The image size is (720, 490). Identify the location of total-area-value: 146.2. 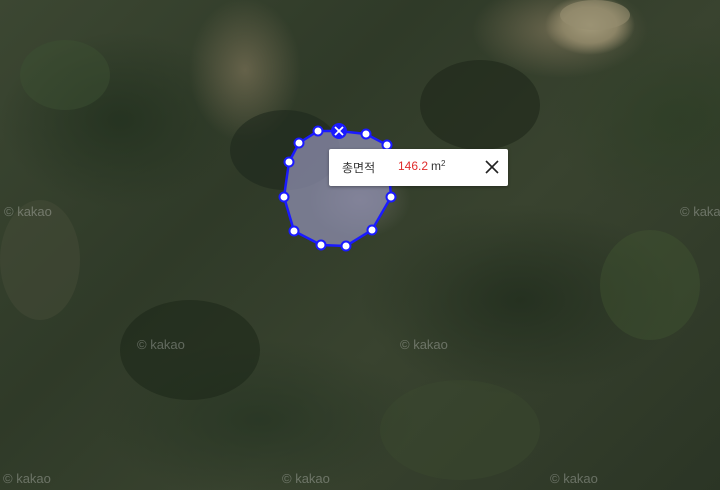
(413, 166).